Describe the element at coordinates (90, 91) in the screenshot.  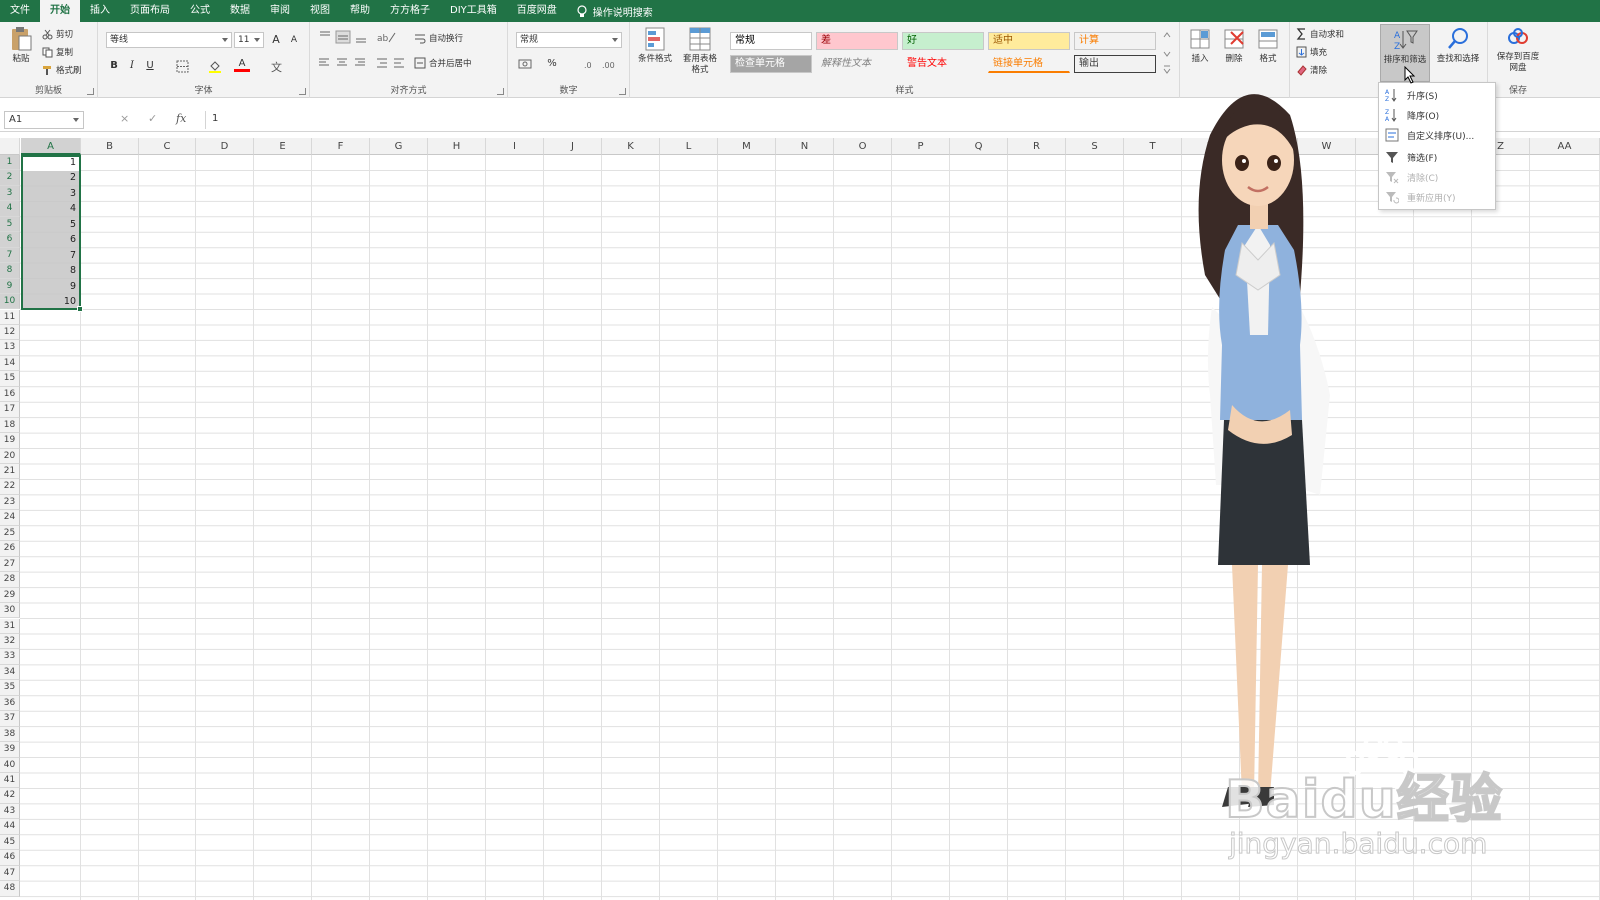
I see `clipboard-launcher-icon` at that location.